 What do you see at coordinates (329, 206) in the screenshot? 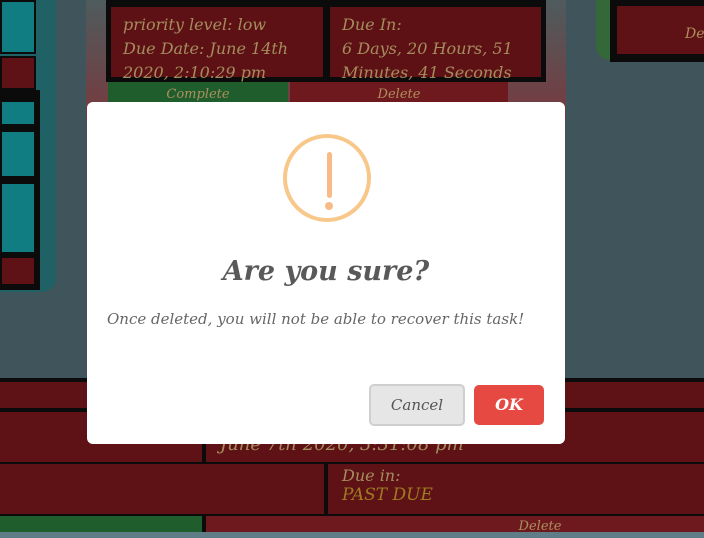
I see `warning-icon-dot` at bounding box center [329, 206].